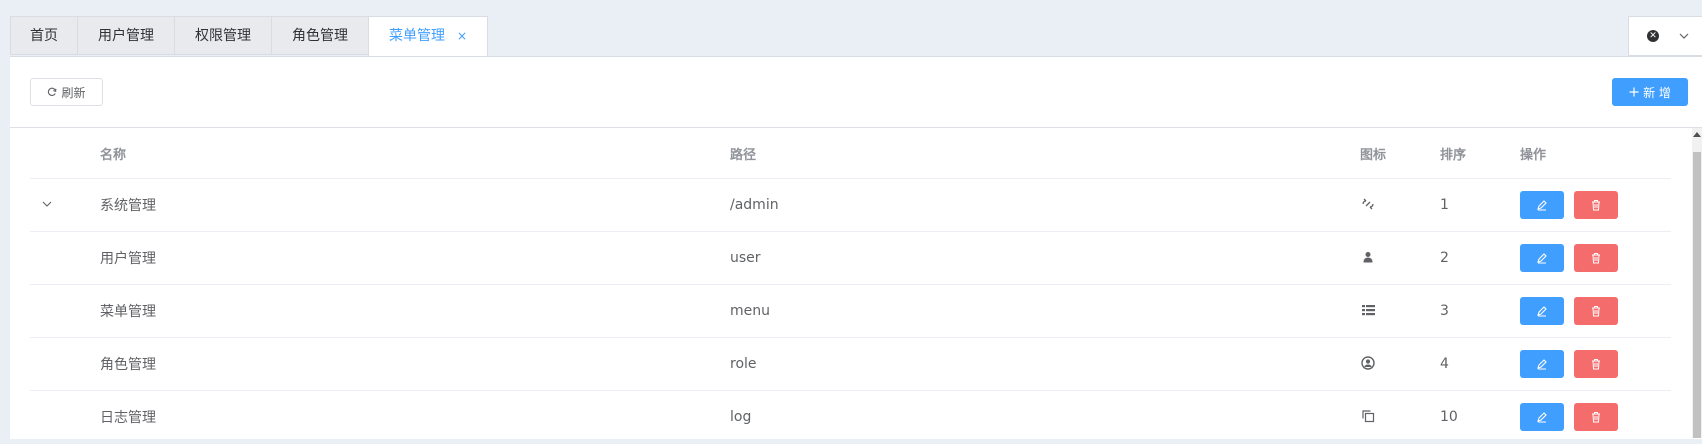  I want to click on column-header-icon: 图标, so click(1373, 155).